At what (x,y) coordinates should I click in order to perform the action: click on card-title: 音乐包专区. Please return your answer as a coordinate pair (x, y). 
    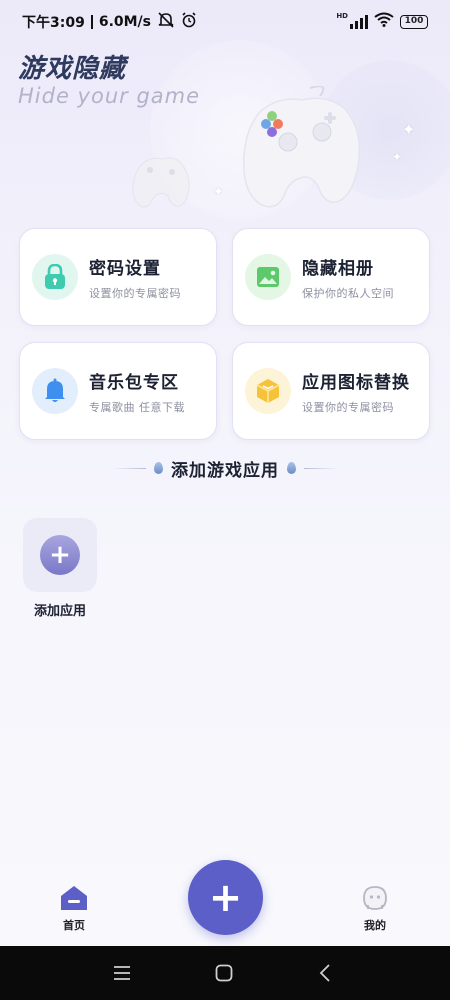
    Looking at the image, I should click on (134, 382).